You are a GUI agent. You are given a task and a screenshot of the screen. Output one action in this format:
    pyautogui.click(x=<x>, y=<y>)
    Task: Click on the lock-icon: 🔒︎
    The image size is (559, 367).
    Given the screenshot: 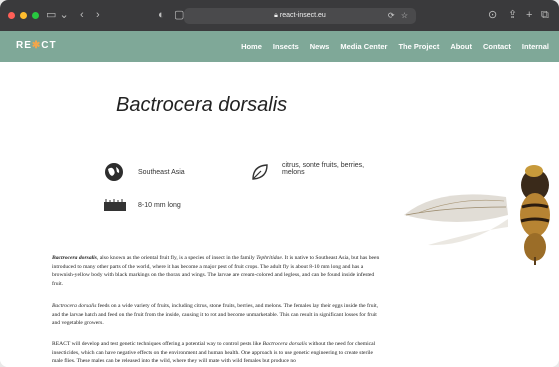 What is the action you would take?
    pyautogui.click(x=276, y=15)
    